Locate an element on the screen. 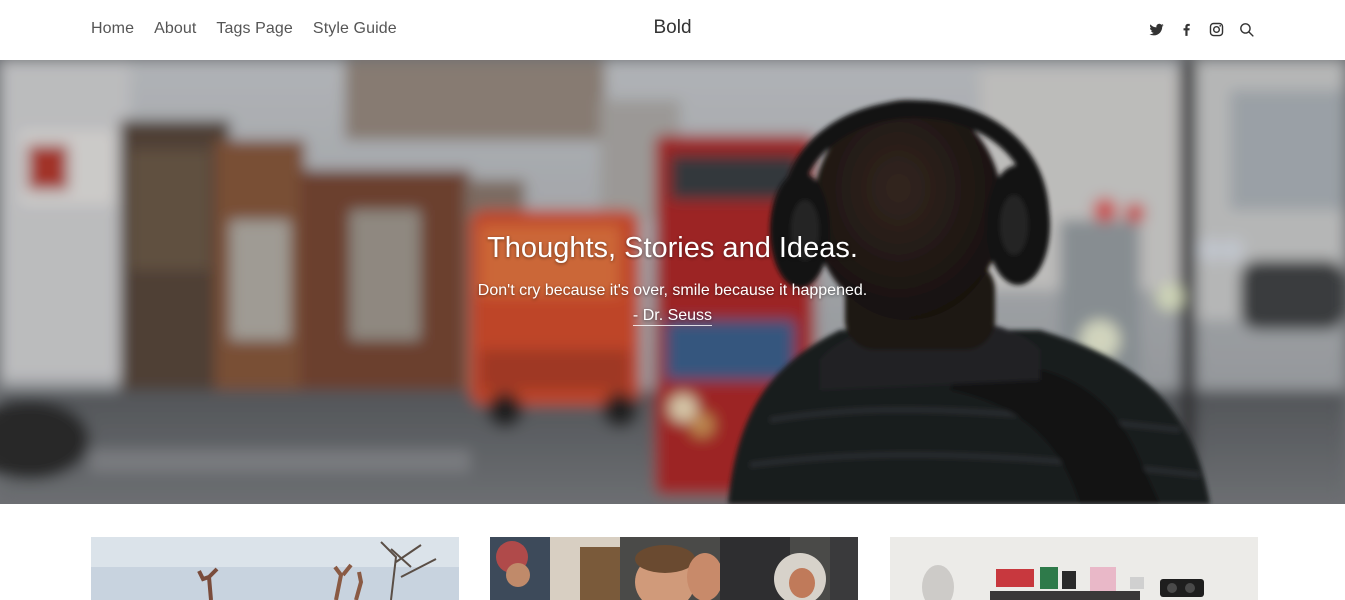 The width and height of the screenshot is (1345, 600). hero-quote-author: - Dr. Seuss is located at coordinates (672, 316).